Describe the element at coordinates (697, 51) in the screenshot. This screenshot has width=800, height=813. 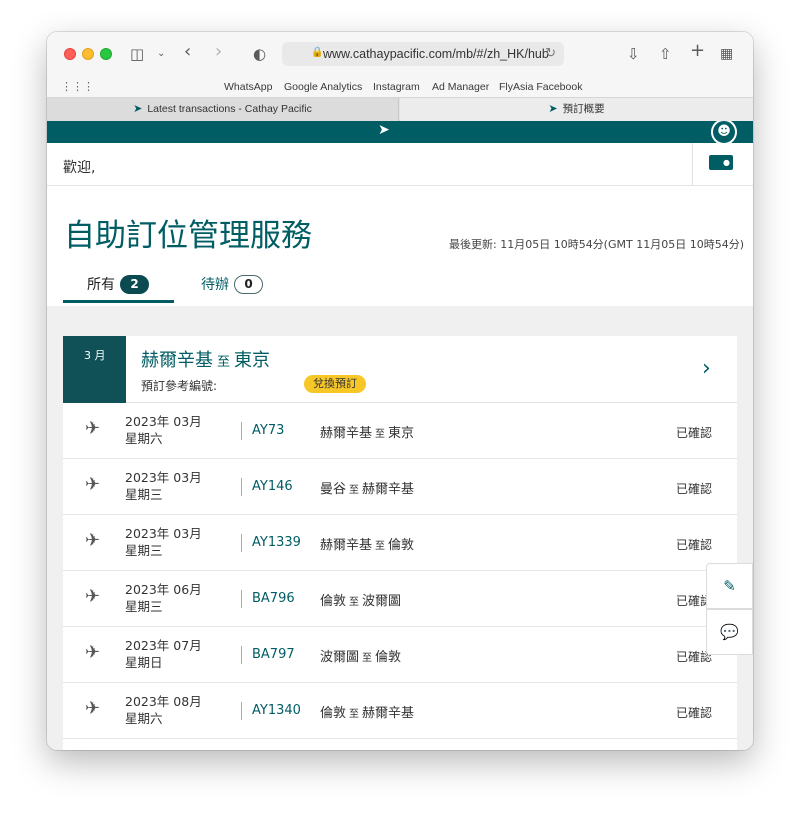
I see `new-tab-icon: +` at that location.